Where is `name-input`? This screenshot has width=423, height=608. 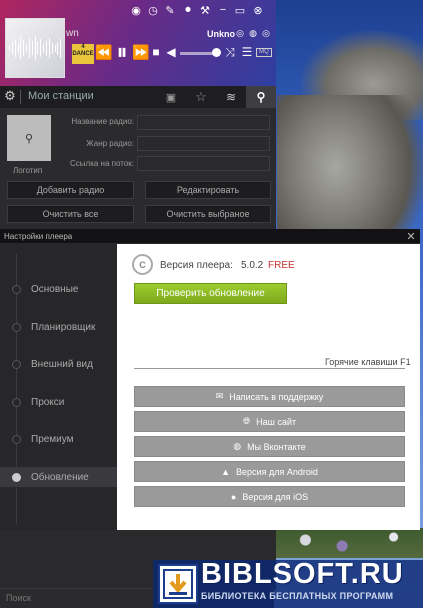 name-input is located at coordinates (203, 122).